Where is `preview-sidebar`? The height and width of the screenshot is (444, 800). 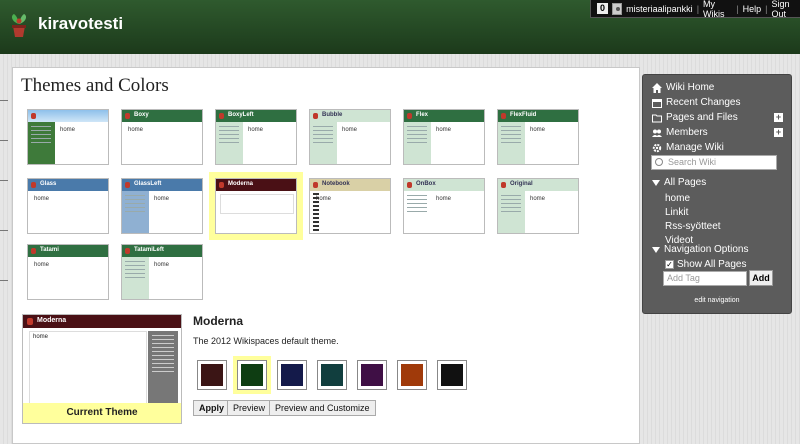 preview-sidebar is located at coordinates (163, 368).